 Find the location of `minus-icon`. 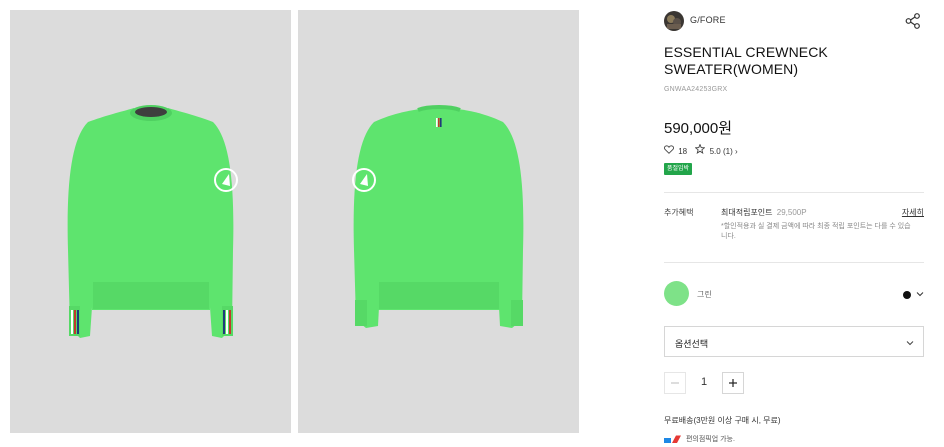

minus-icon is located at coordinates (675, 383).